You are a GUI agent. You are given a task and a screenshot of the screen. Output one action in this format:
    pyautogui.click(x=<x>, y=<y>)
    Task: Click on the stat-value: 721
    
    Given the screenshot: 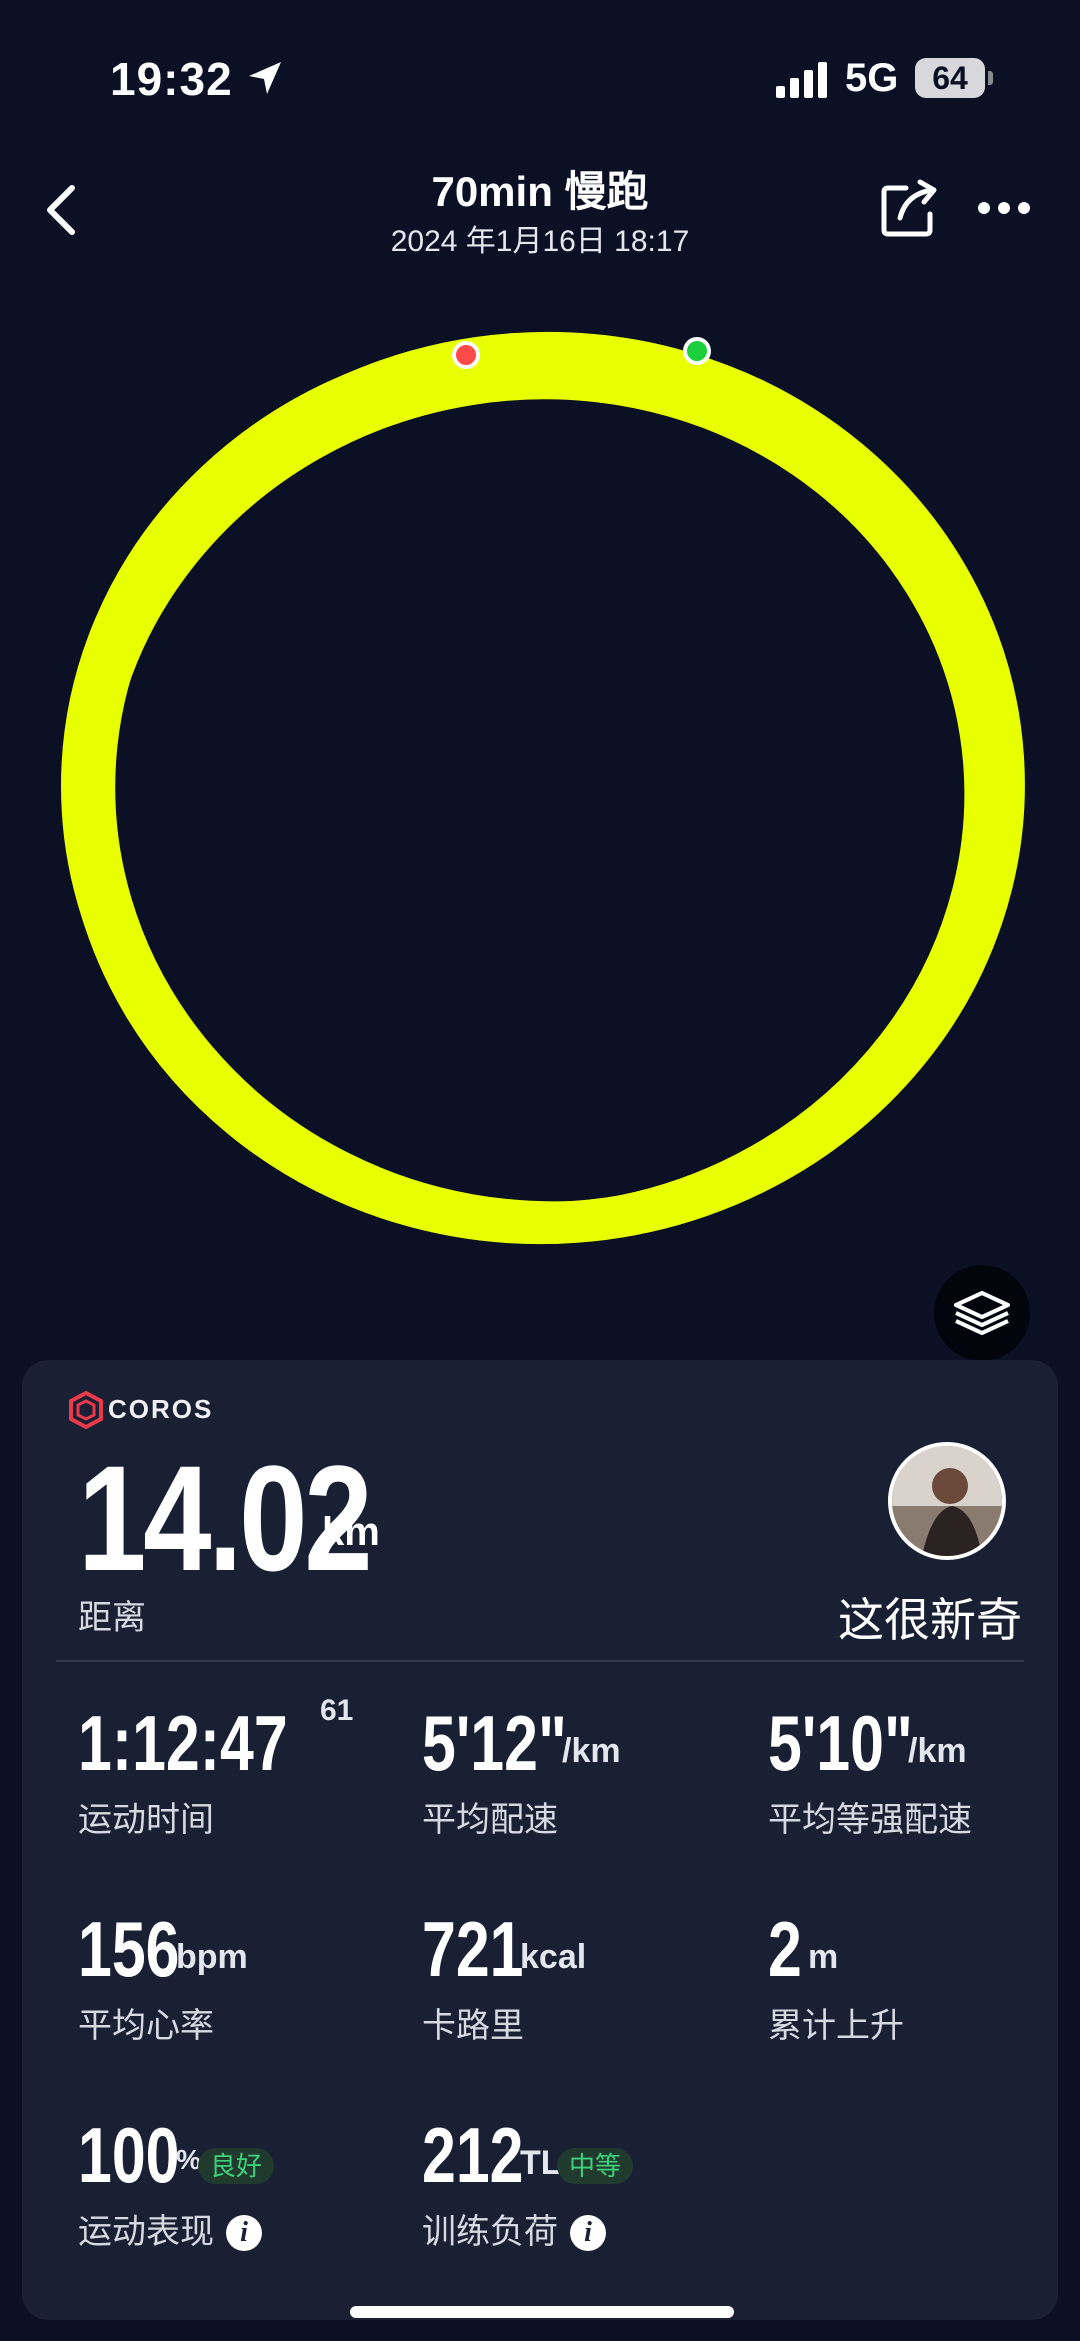 What is the action you would take?
    pyautogui.click(x=473, y=1949)
    